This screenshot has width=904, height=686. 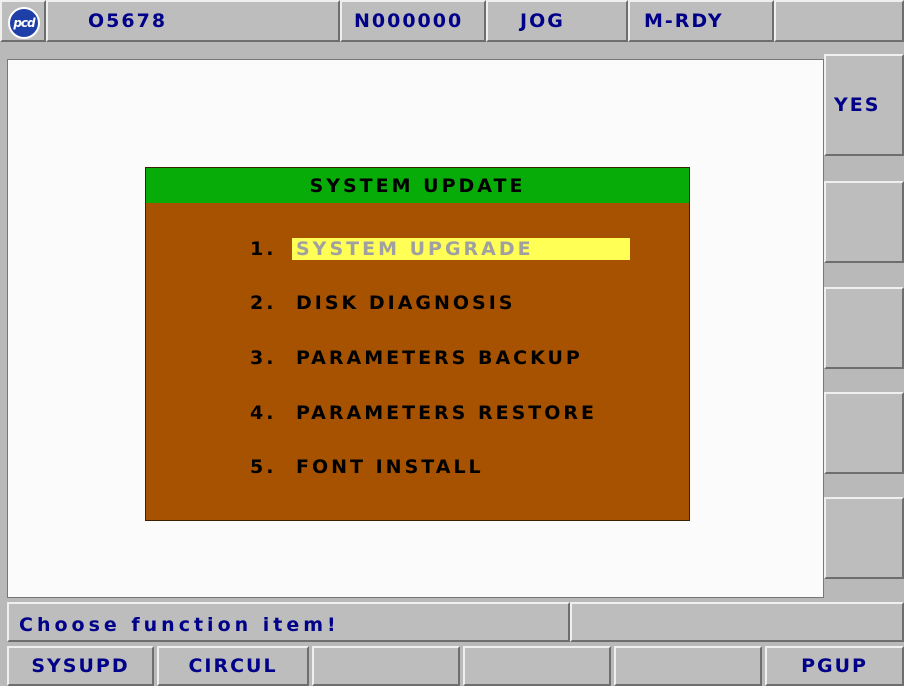 I want to click on menu-item-number: 4., so click(x=263, y=413).